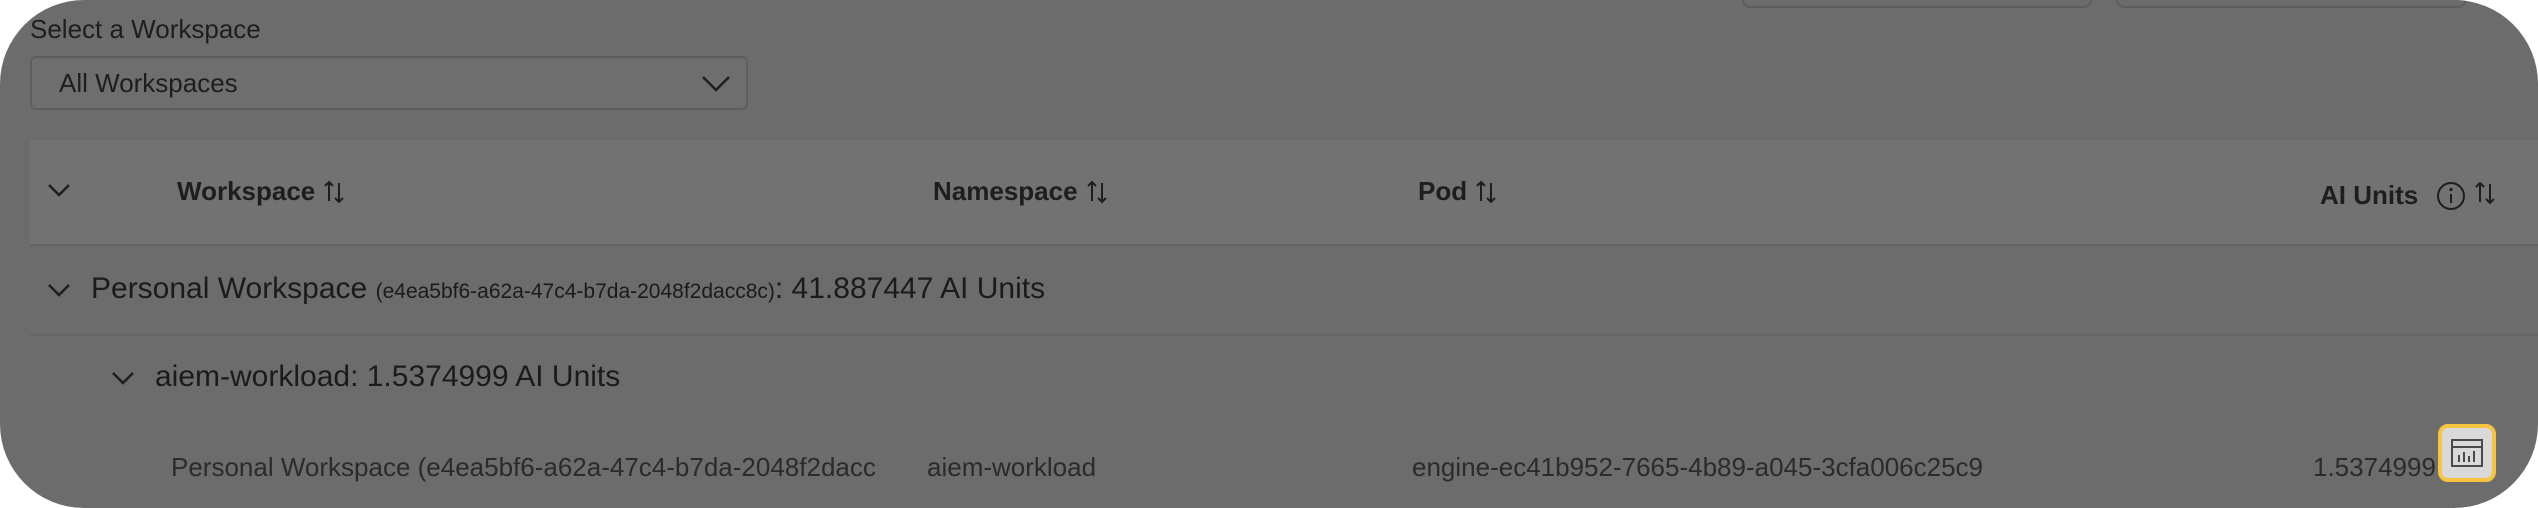  I want to click on cell-ai-units: 1.5374999, so click(2374, 467).